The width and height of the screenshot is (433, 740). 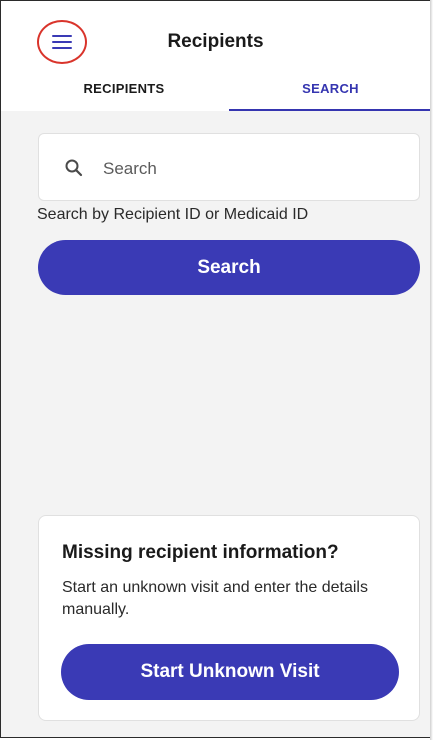 I want to click on tab-recipients: RECIPIENTS, so click(x=124, y=93).